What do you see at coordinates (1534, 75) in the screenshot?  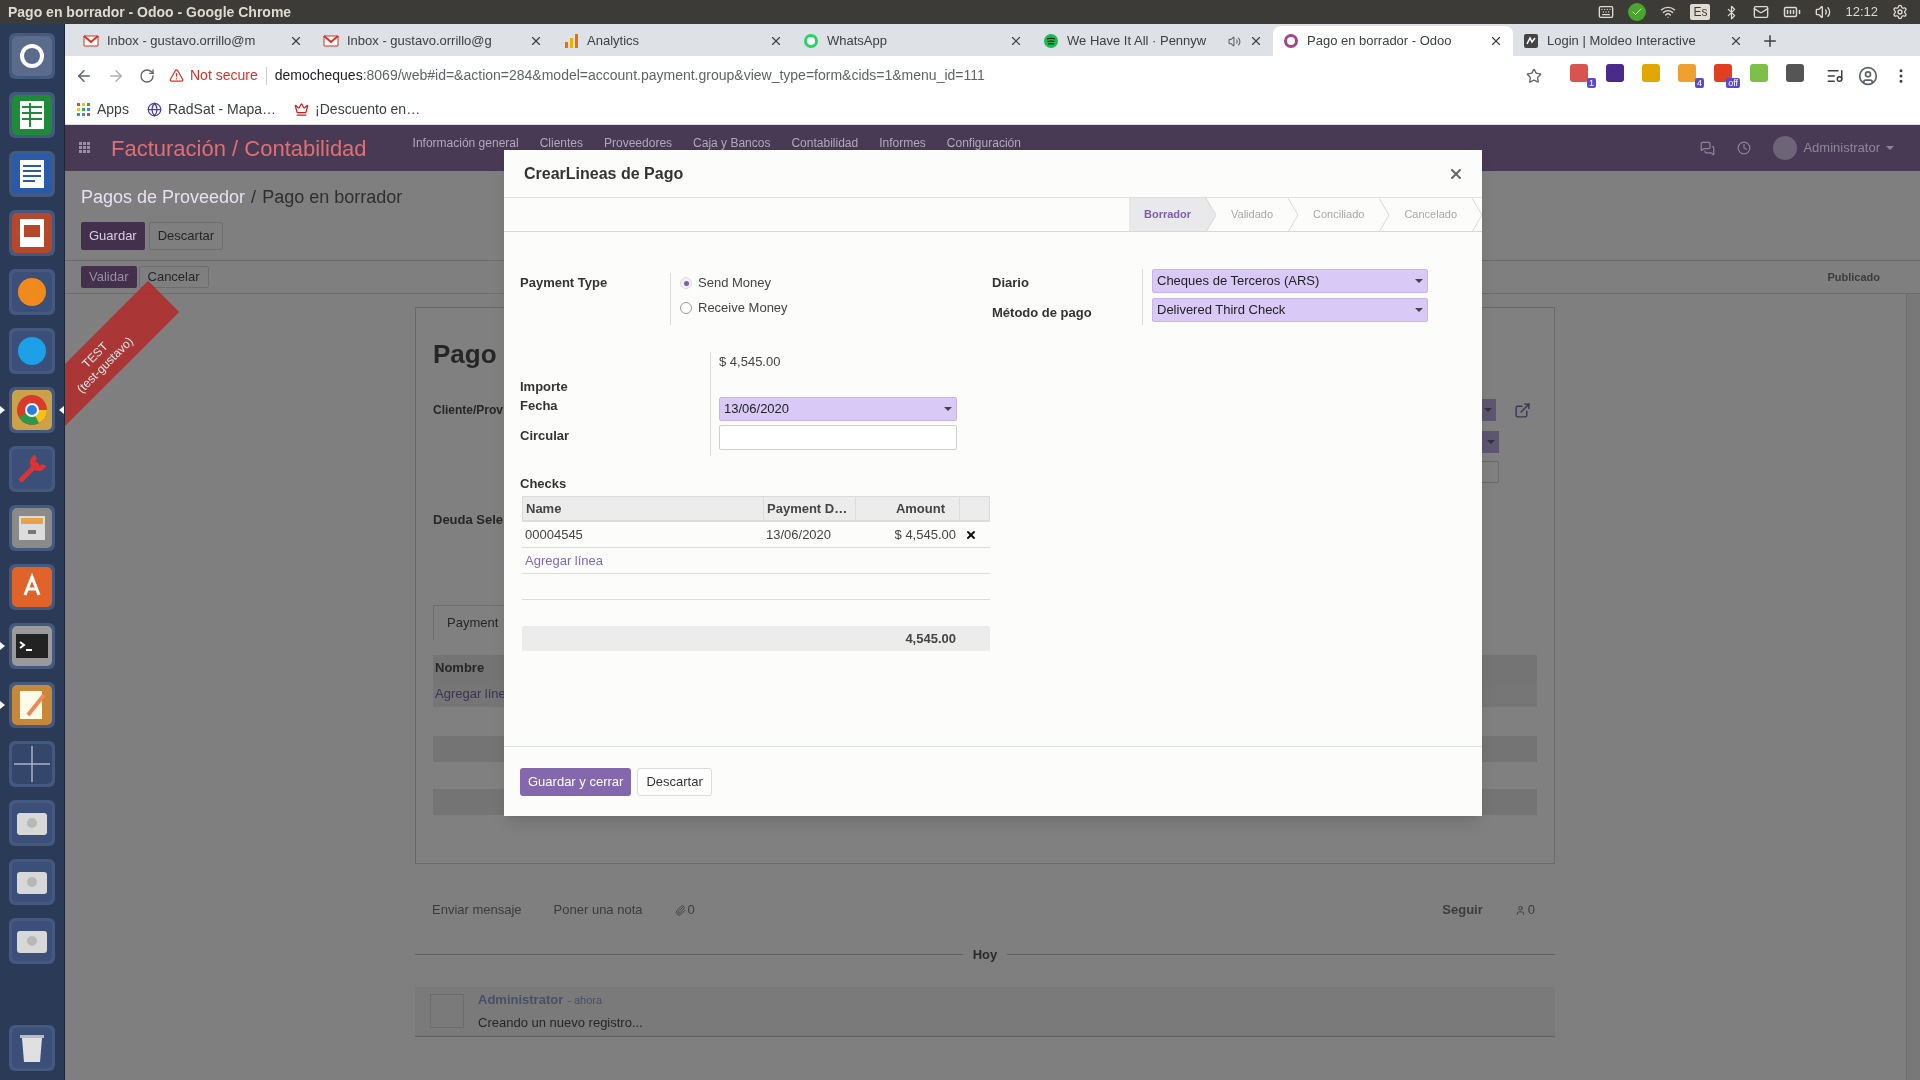 I see `bookmark-star-icon` at bounding box center [1534, 75].